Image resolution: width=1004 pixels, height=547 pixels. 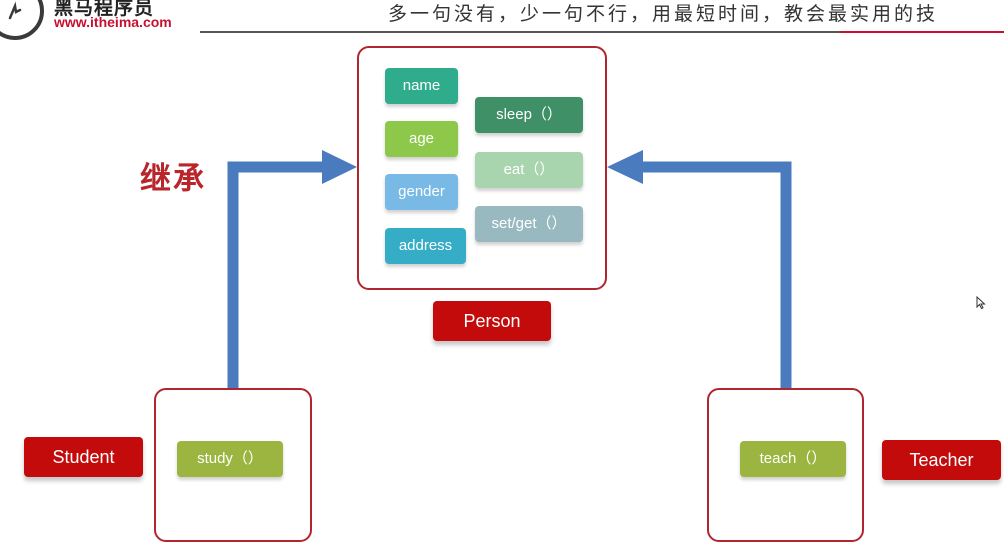 I want to click on inherit-label: 继承, so click(x=173, y=179).